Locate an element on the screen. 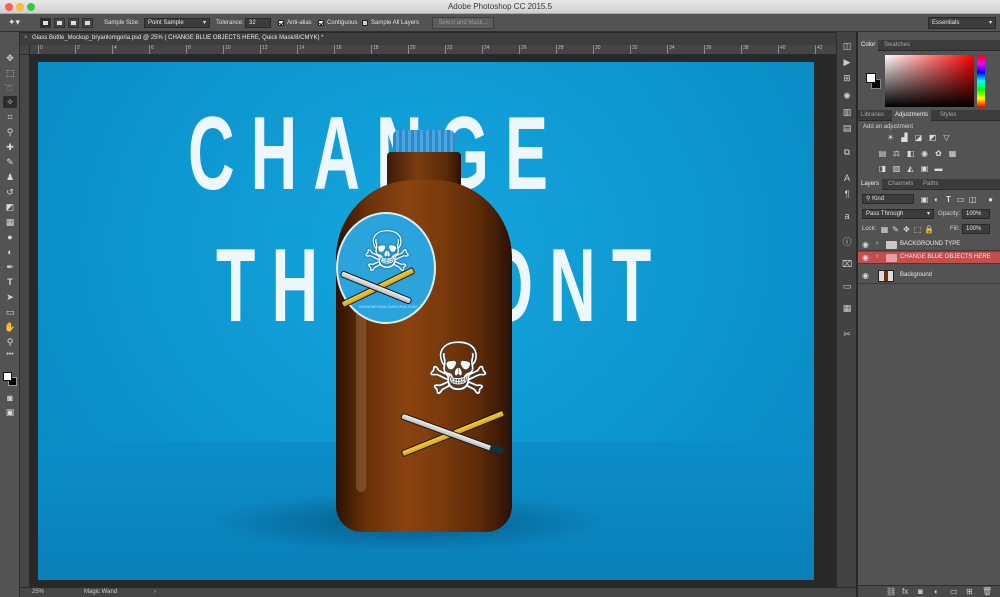  lock-position-icon: ✥ is located at coordinates (906, 229).